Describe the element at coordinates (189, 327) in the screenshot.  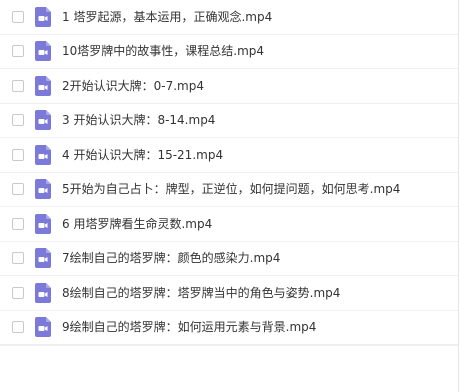
I see `file-name: 9绘制自己的塔罗牌：如何运用元素与背景.mp4` at that location.